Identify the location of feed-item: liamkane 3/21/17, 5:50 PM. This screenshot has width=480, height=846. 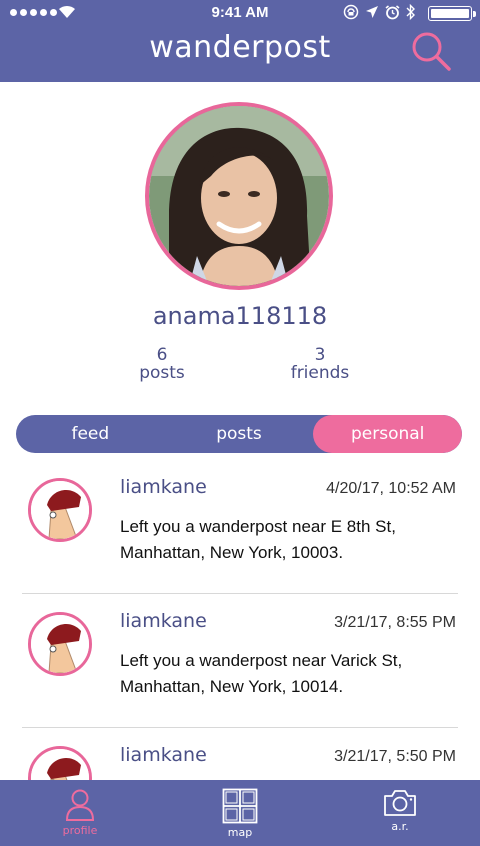
(240, 754).